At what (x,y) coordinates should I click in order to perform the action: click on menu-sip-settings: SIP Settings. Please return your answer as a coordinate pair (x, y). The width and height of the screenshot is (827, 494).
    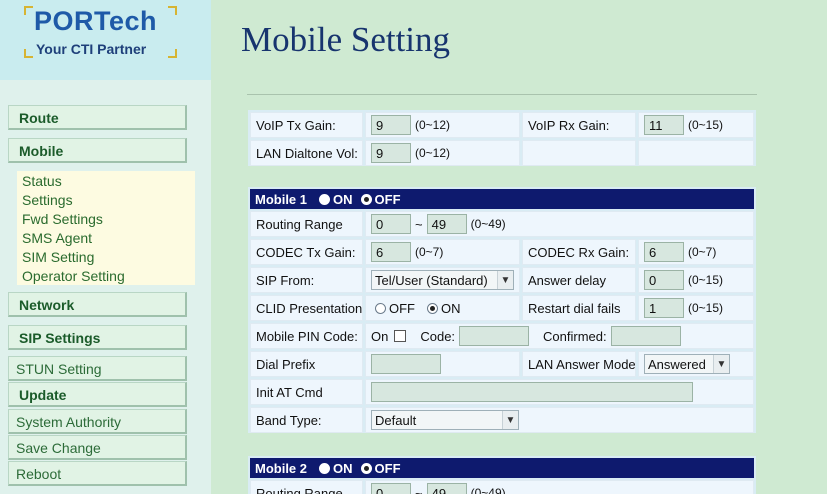
    Looking at the image, I should click on (97, 337).